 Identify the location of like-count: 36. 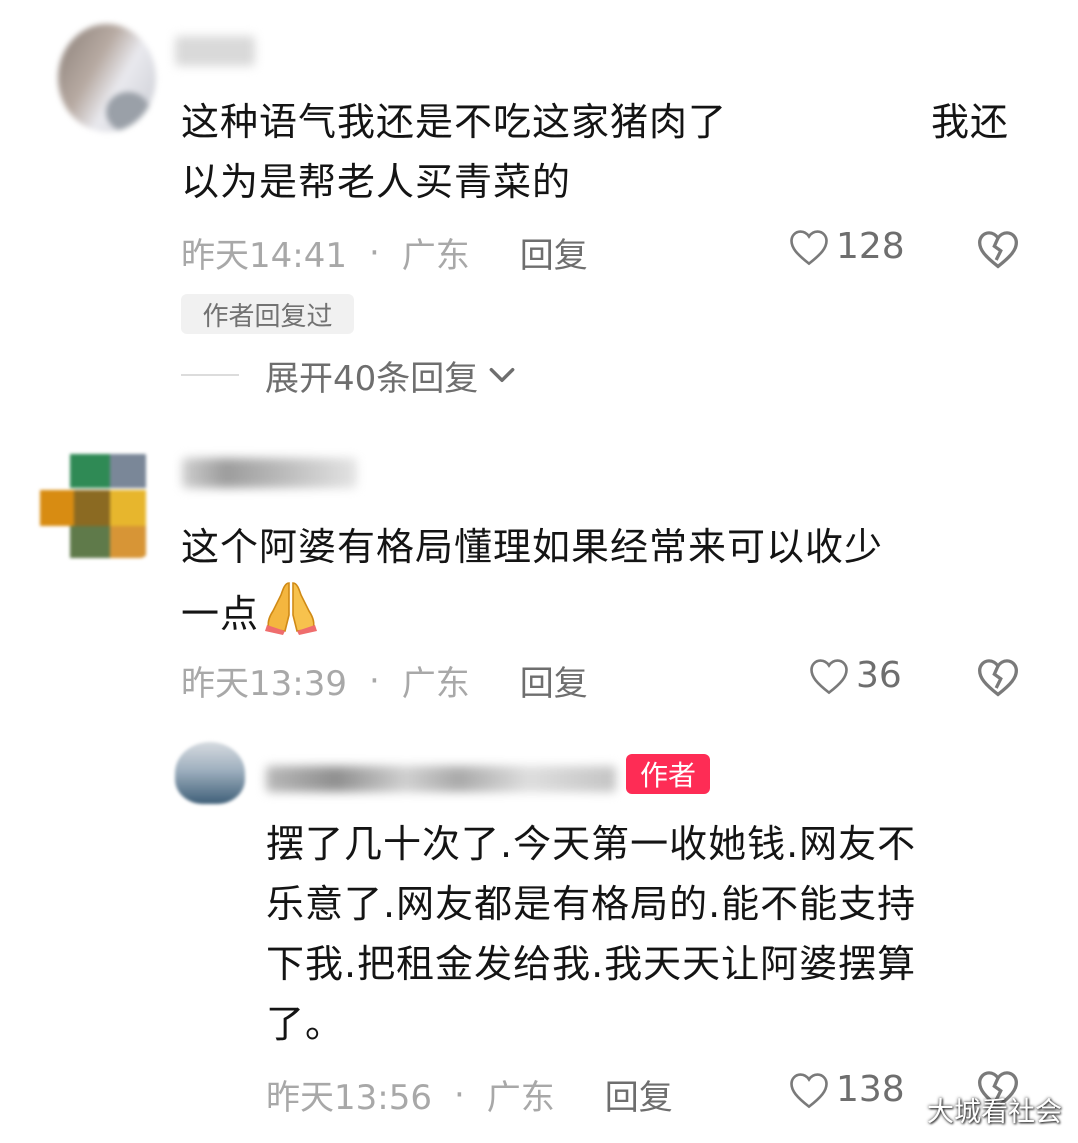
(879, 675).